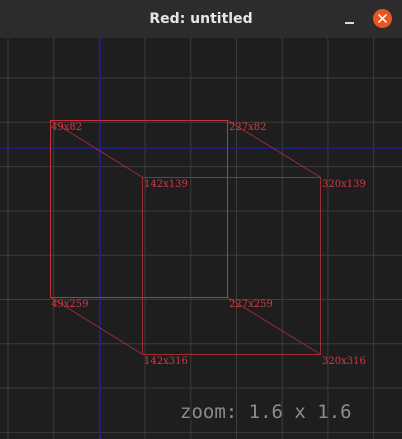 The image size is (402, 439). Describe the element at coordinates (344, 361) in the screenshot. I see `point-label-bottom-right-back: 320x316` at that location.